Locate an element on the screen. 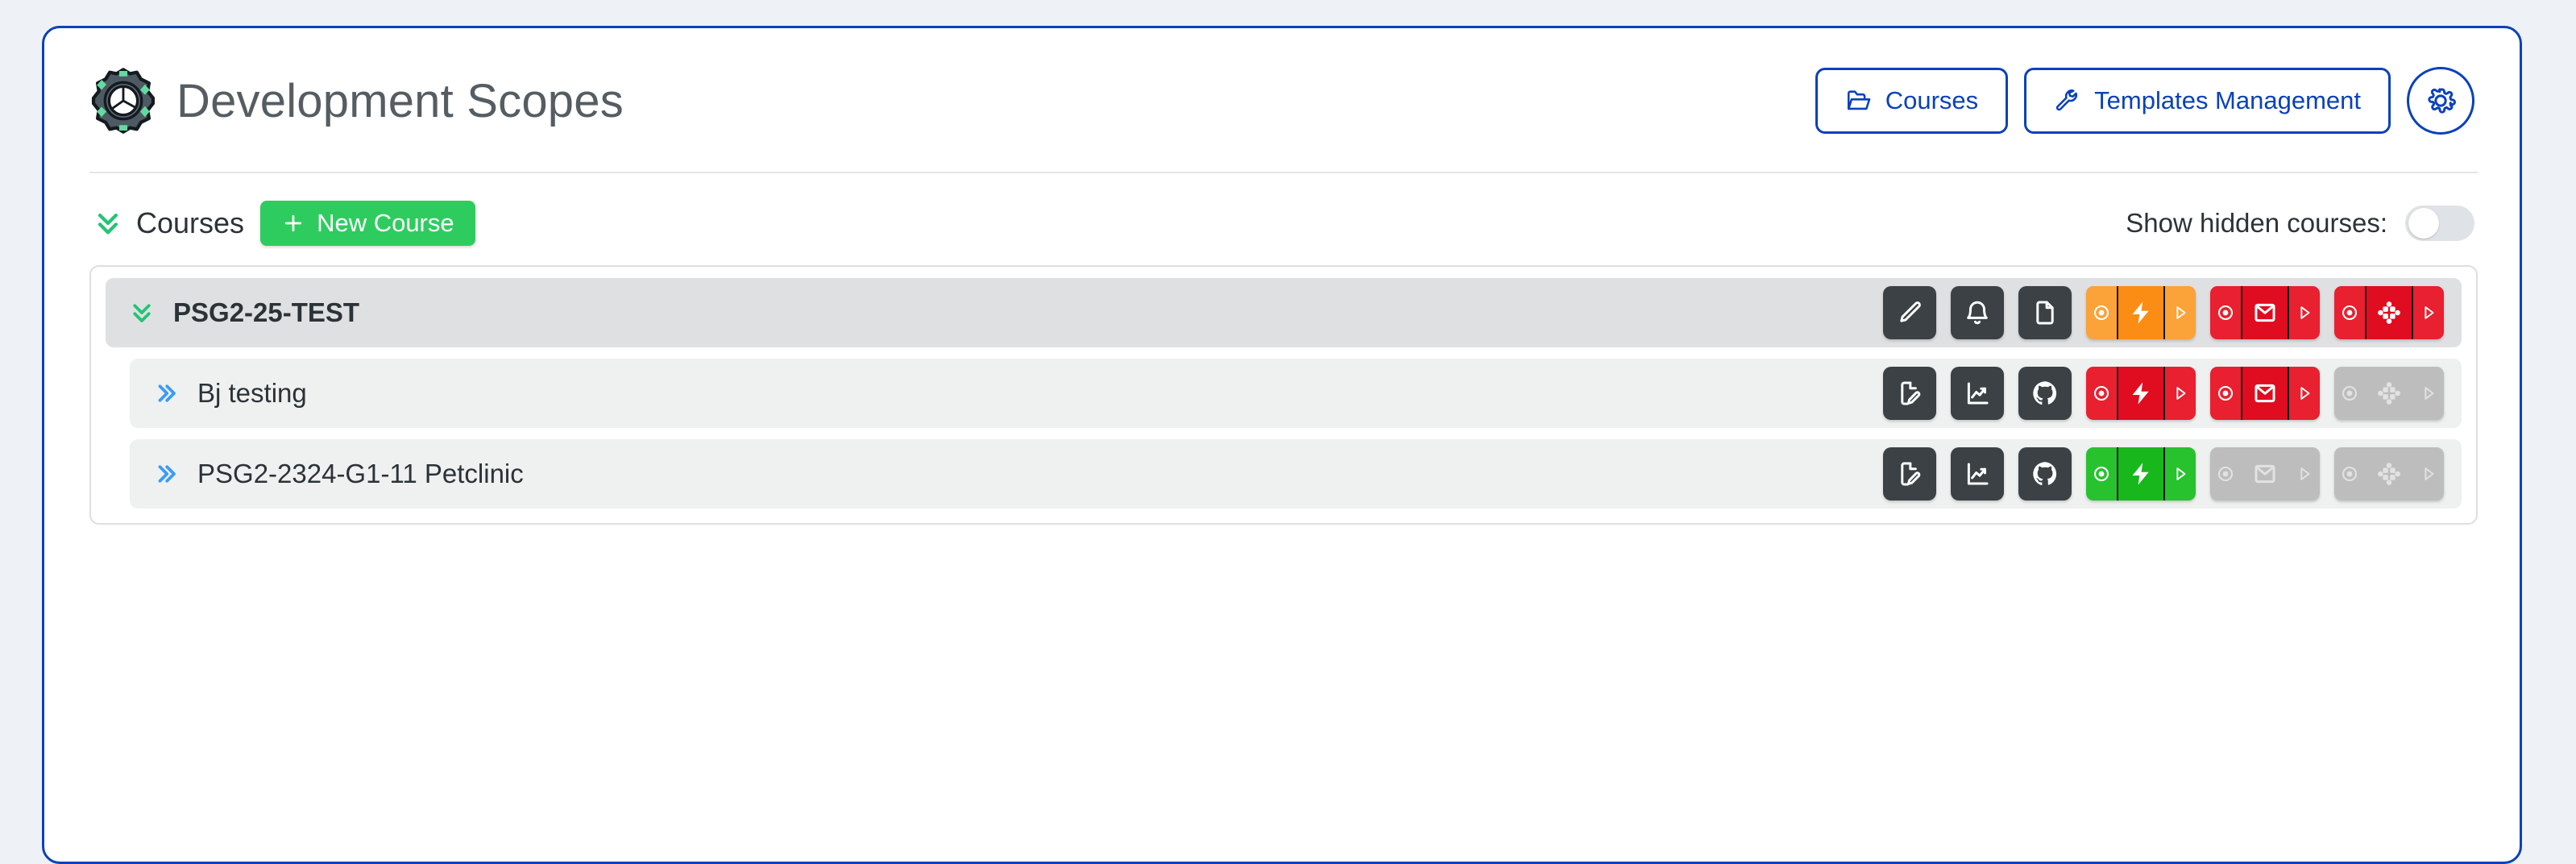 Image resolution: width=2576 pixels, height=864 pixels. table-row: Bj testing is located at coordinates (1296, 393).